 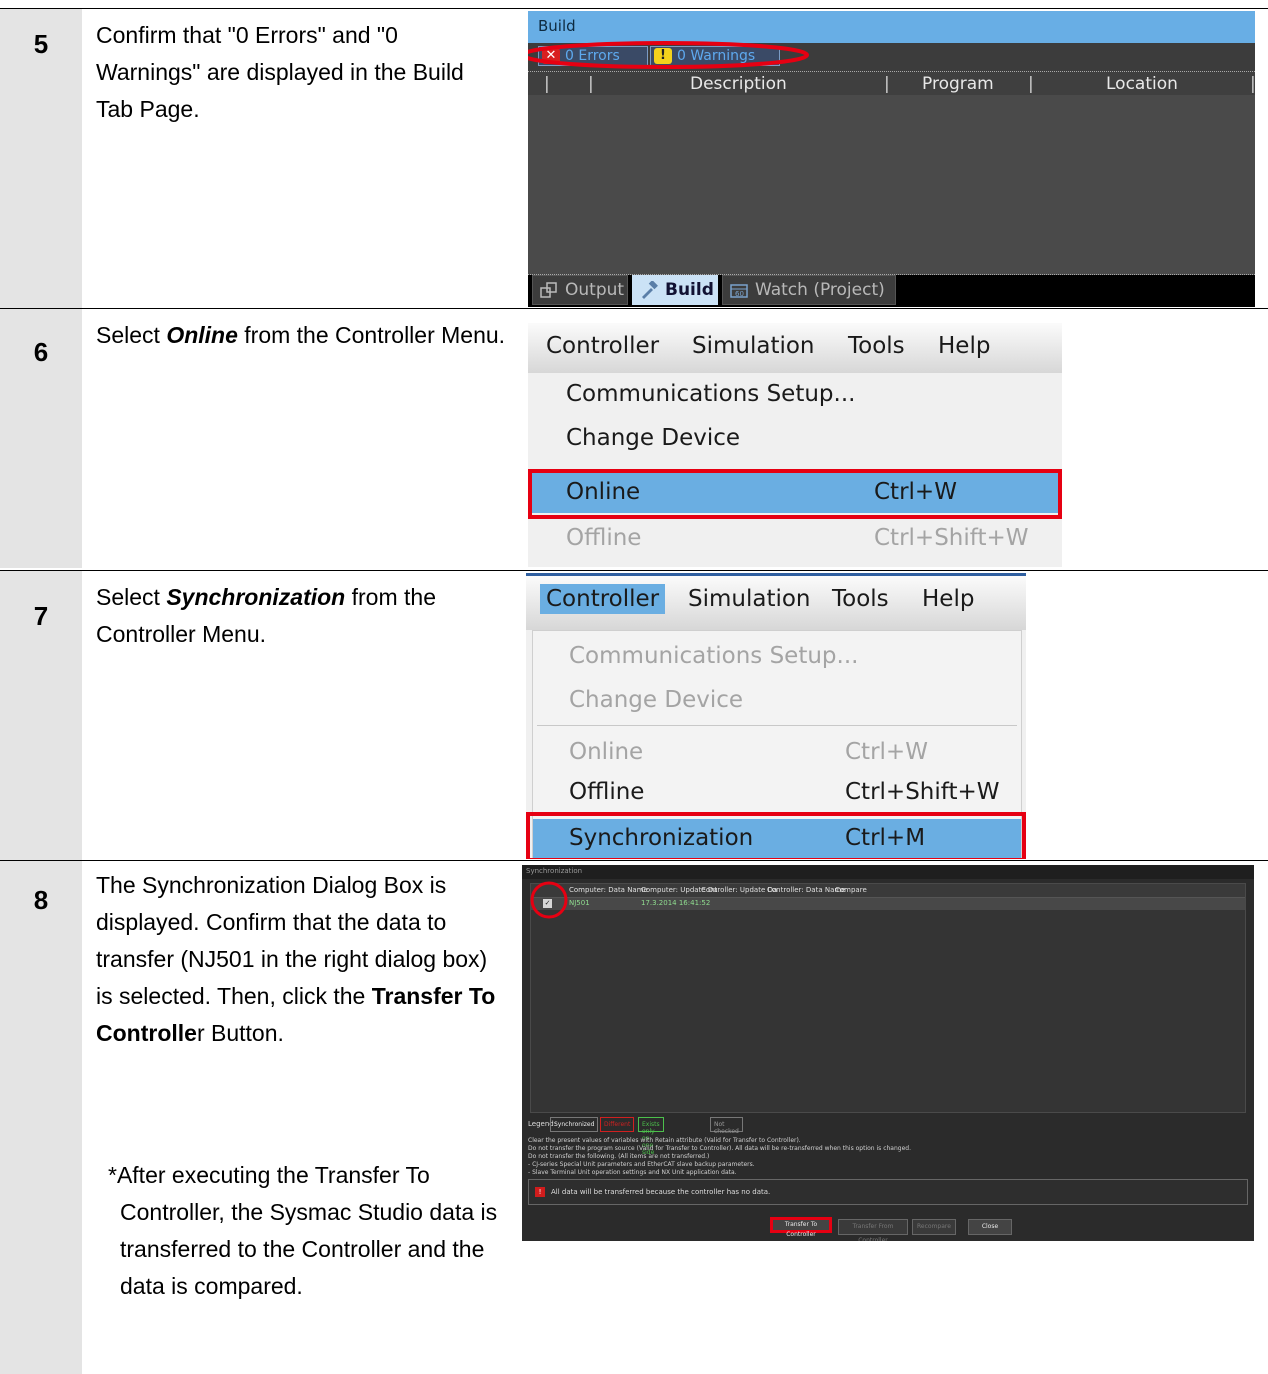 I want to click on menu-item-online: Online Ctrl+W, so click(x=777, y=753).